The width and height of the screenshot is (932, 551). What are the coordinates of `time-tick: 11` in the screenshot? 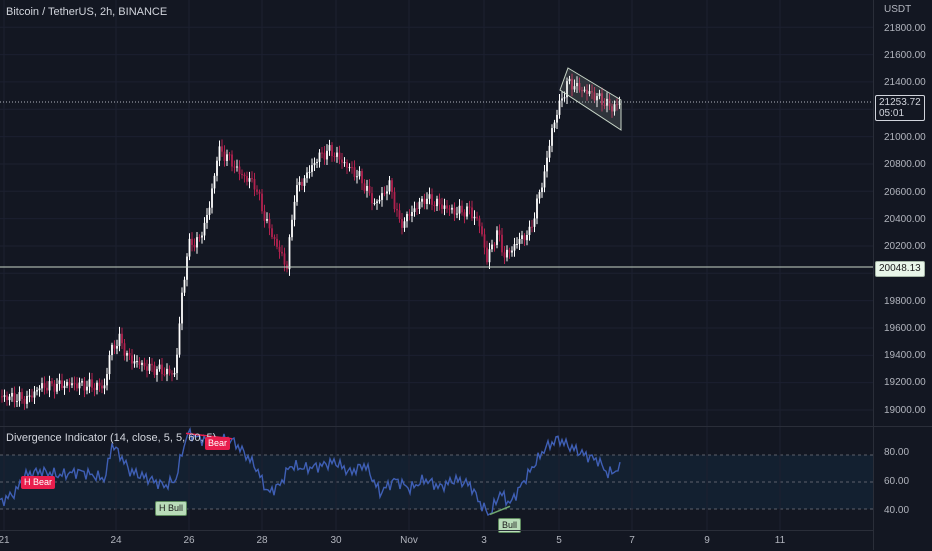 It's located at (780, 540).